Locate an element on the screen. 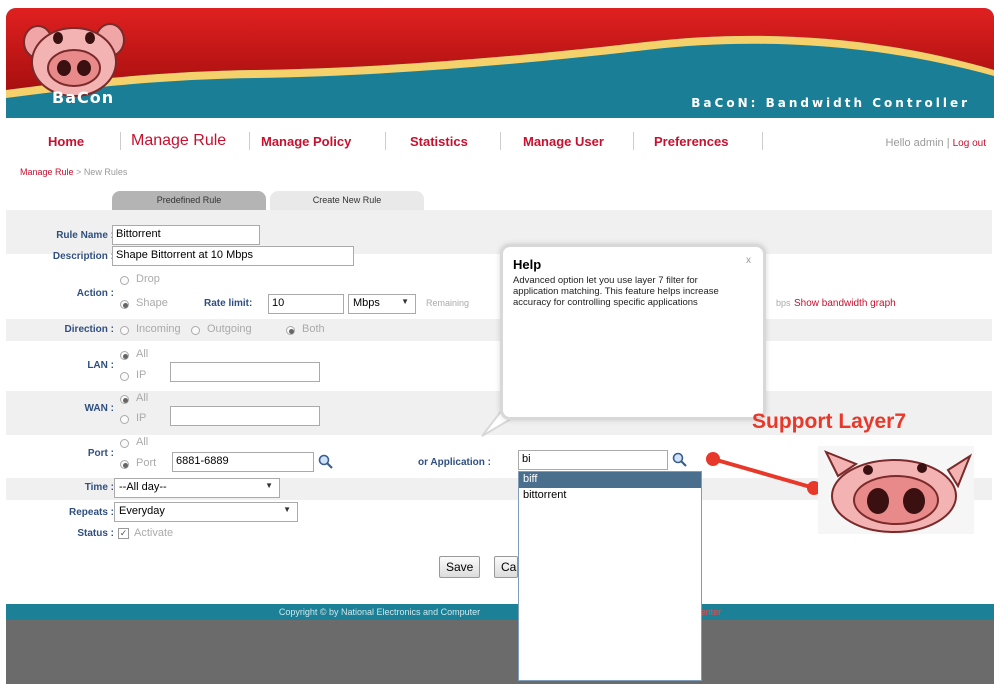  nav-manage-user: Manage User is located at coordinates (563, 141).